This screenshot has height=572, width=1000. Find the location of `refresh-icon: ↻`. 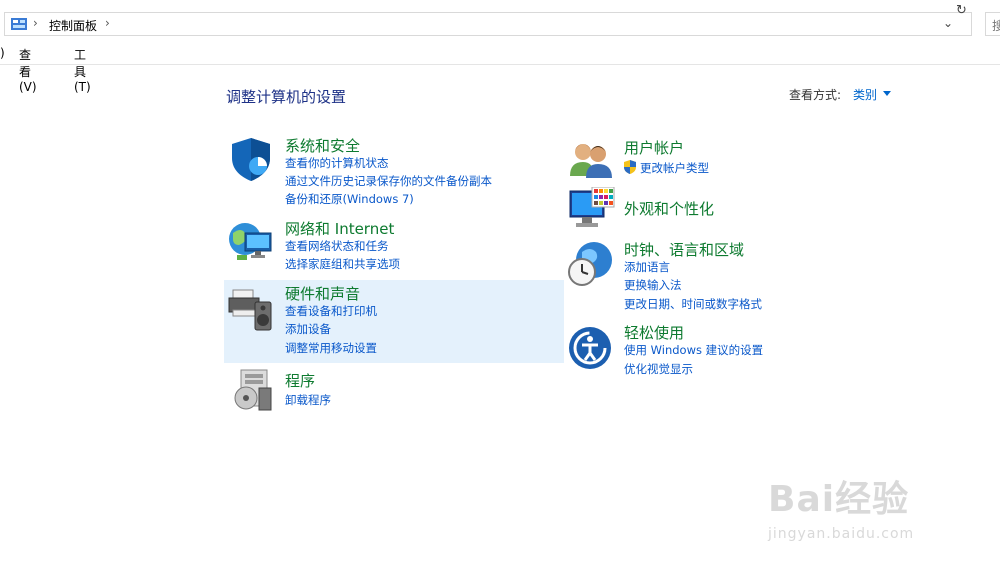

refresh-icon: ↻ is located at coordinates (961, 10).